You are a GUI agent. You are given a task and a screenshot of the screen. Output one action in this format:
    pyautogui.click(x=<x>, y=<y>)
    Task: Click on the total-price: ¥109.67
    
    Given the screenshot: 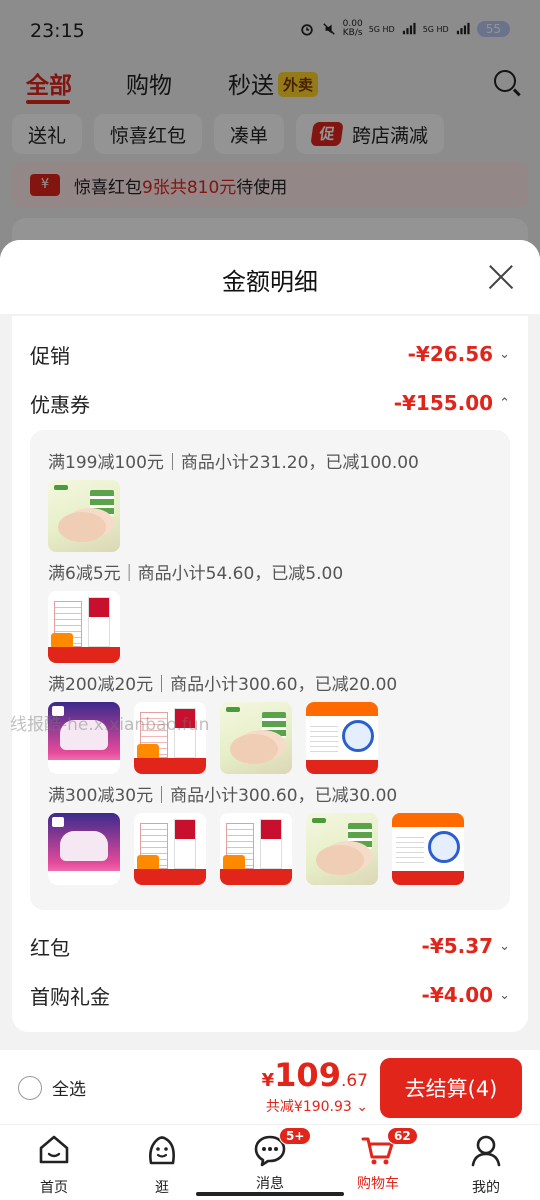 What is the action you would take?
    pyautogui.click(x=315, y=1075)
    